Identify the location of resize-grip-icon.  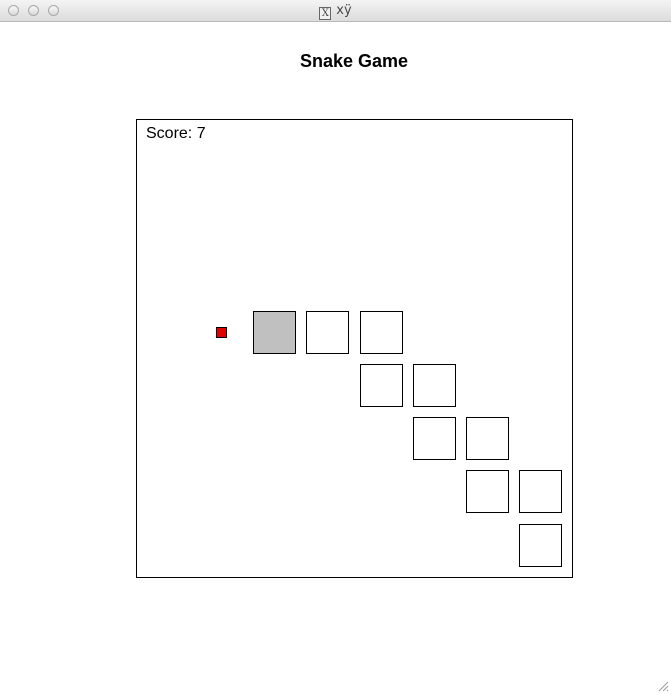
(663, 686).